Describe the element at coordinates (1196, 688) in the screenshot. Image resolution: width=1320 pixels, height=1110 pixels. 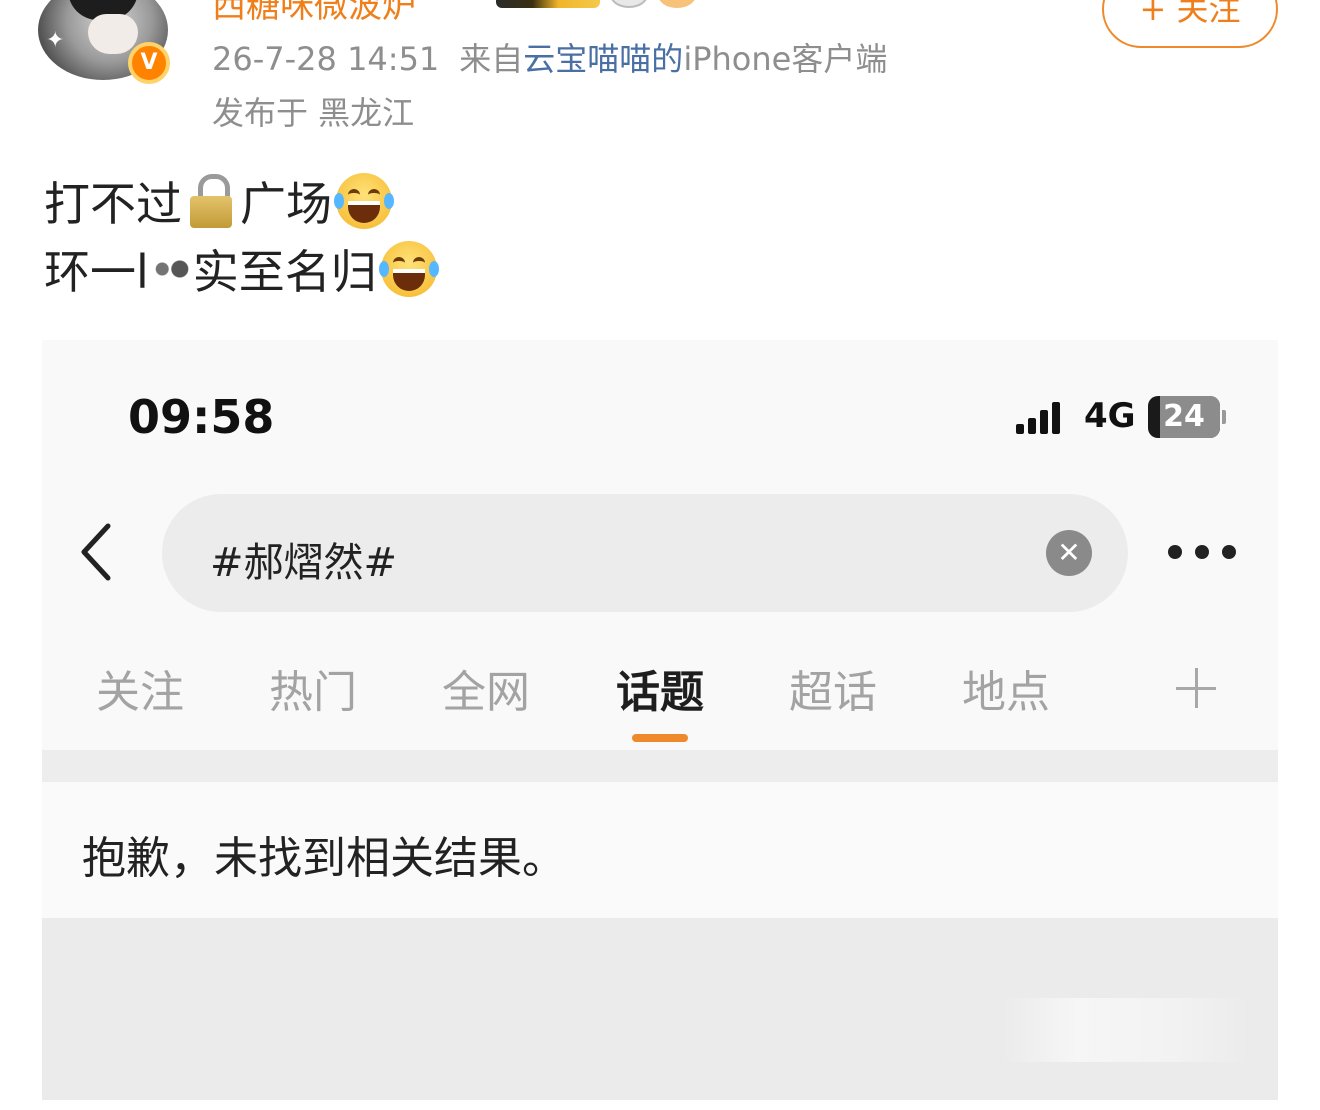
I see `add-tab-icon` at that location.